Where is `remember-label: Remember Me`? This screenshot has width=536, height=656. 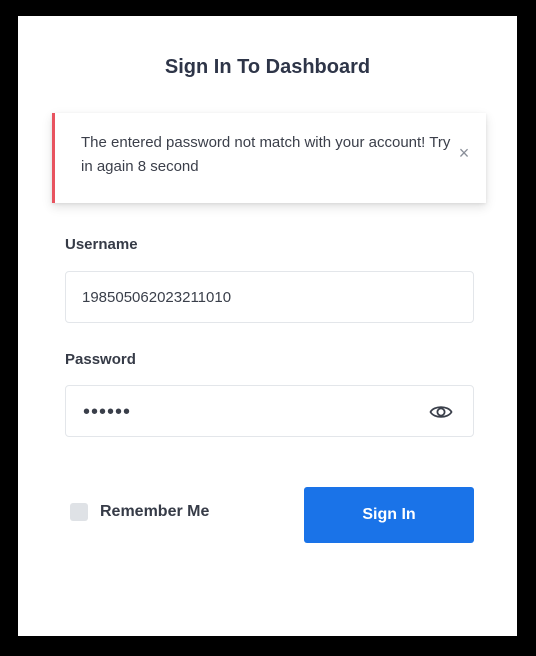
remember-label: Remember Me is located at coordinates (155, 511).